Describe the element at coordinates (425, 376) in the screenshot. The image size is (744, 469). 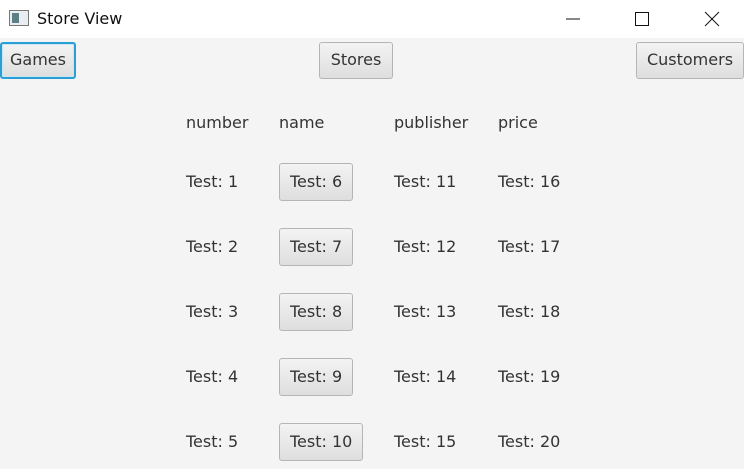
I see `publisher-cell: Test: 14` at that location.